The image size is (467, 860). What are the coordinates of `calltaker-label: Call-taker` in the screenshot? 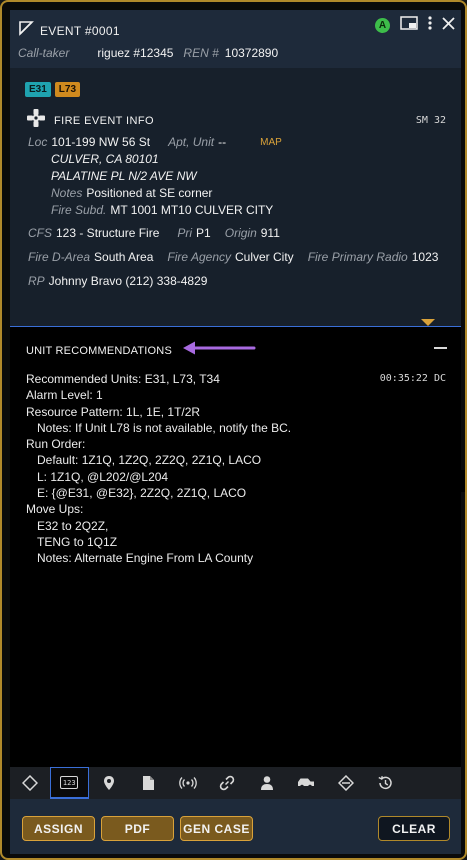 It's located at (44, 53).